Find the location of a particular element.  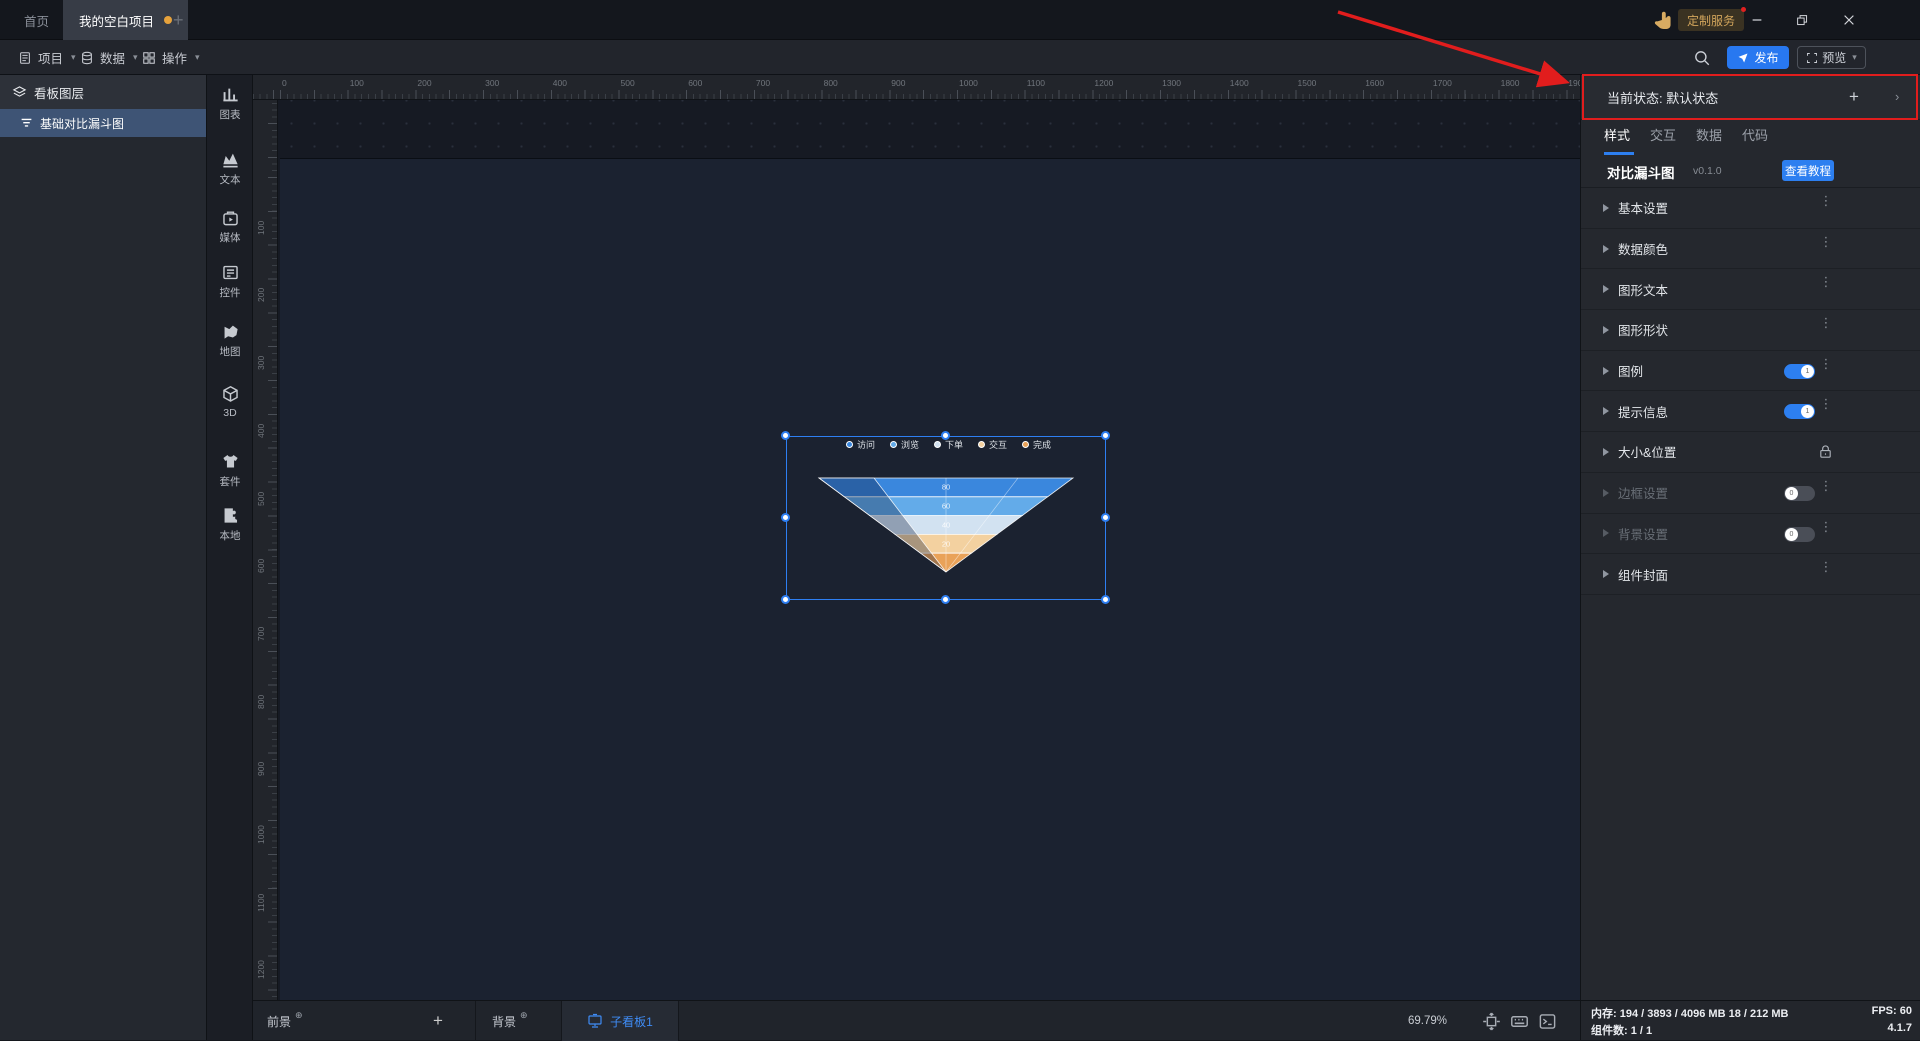

keyboard-shortcuts-icon is located at coordinates (1518, 1021).